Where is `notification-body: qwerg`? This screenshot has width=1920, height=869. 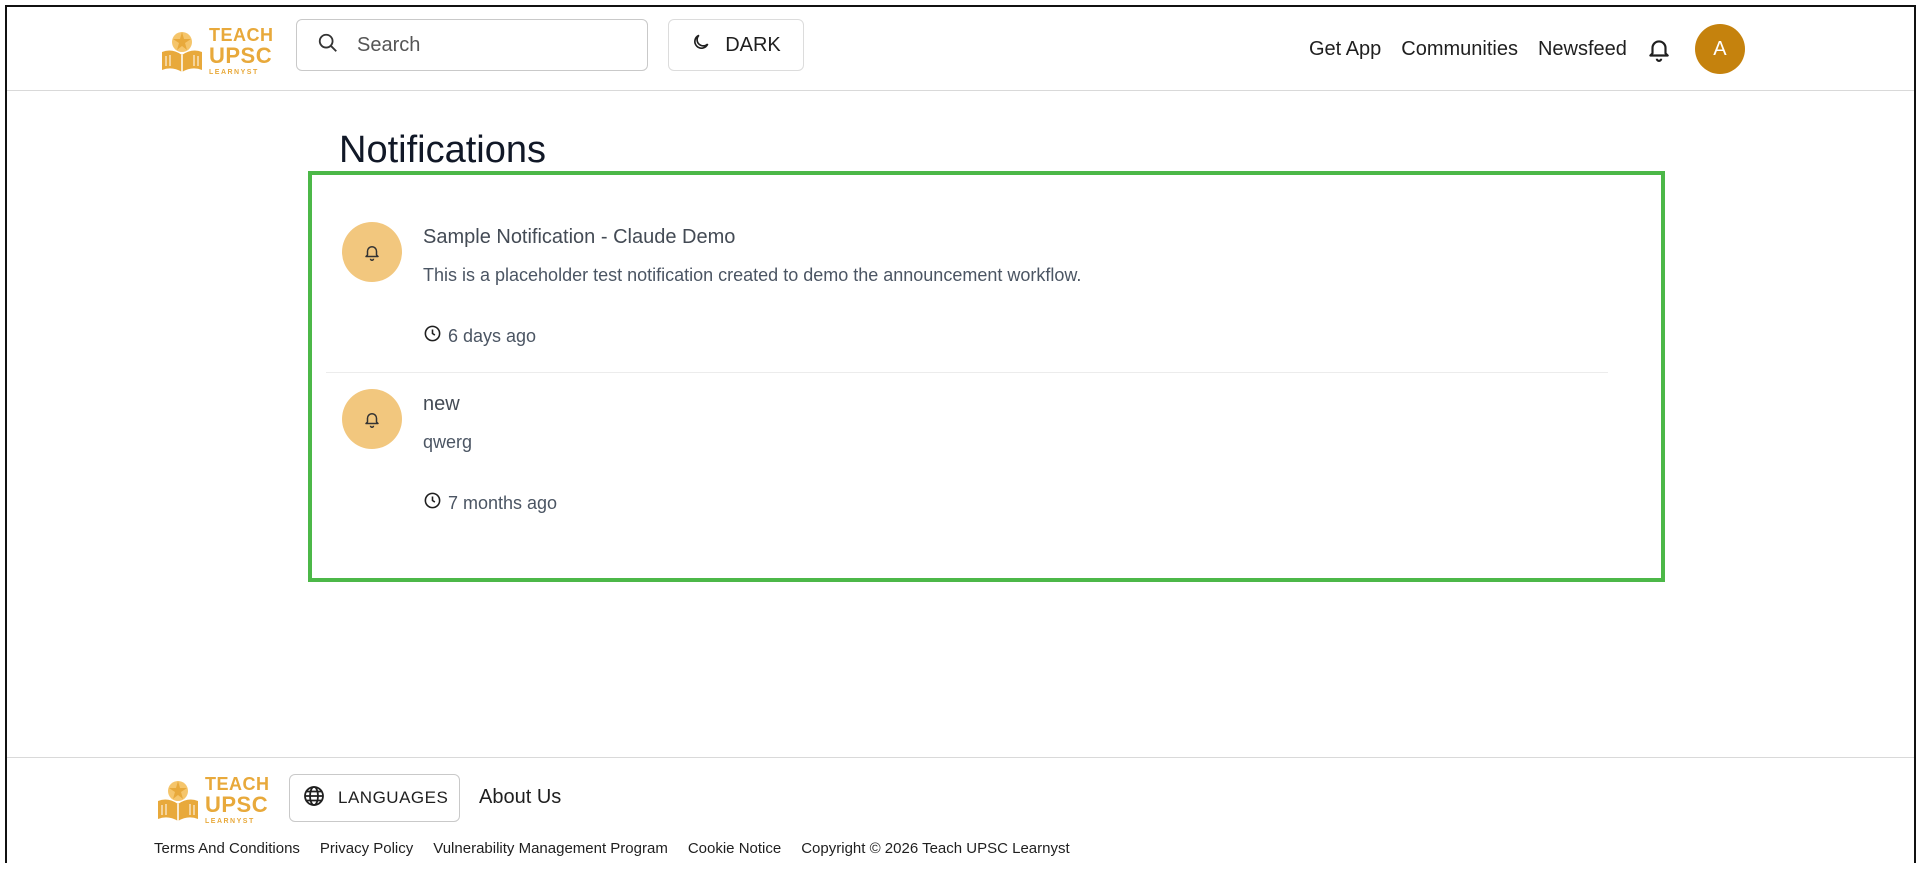
notification-body: qwerg is located at coordinates (448, 442).